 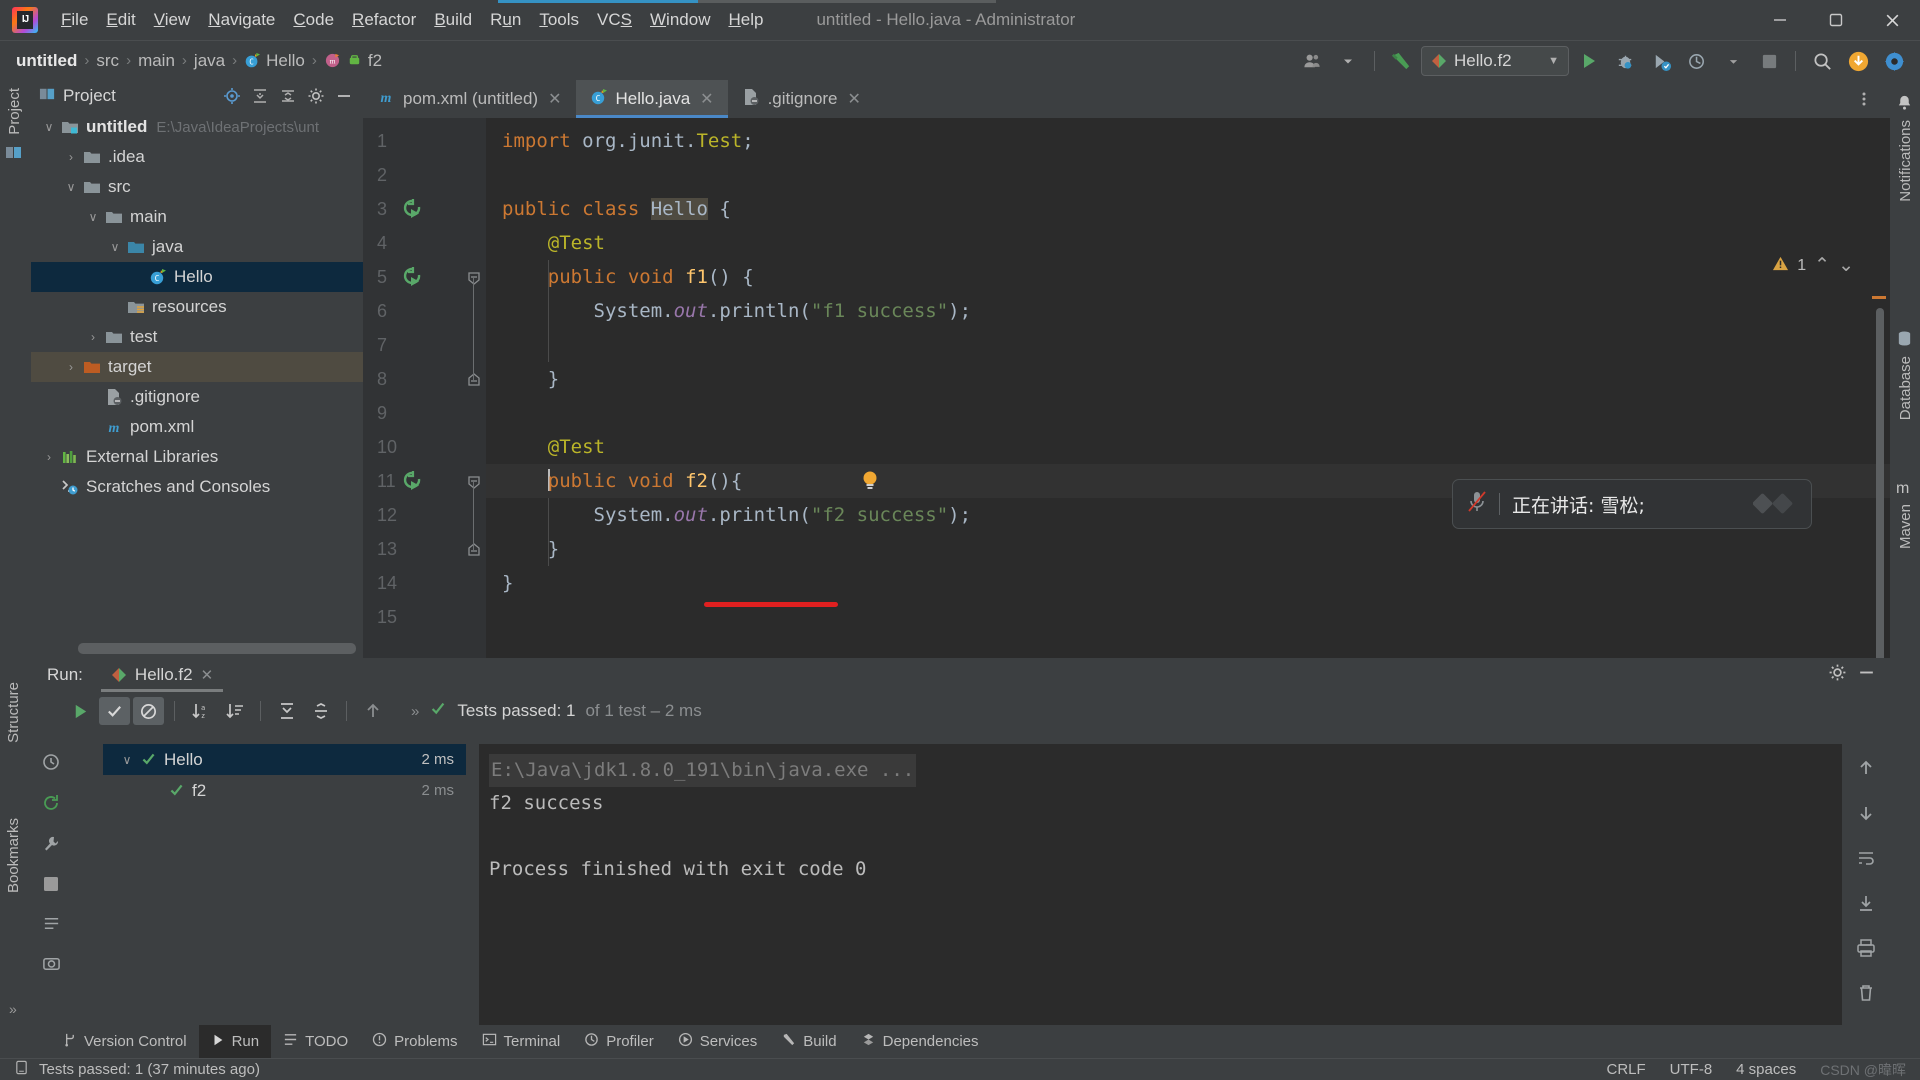 I want to click on menu-edit: Edit, so click(x=120, y=20).